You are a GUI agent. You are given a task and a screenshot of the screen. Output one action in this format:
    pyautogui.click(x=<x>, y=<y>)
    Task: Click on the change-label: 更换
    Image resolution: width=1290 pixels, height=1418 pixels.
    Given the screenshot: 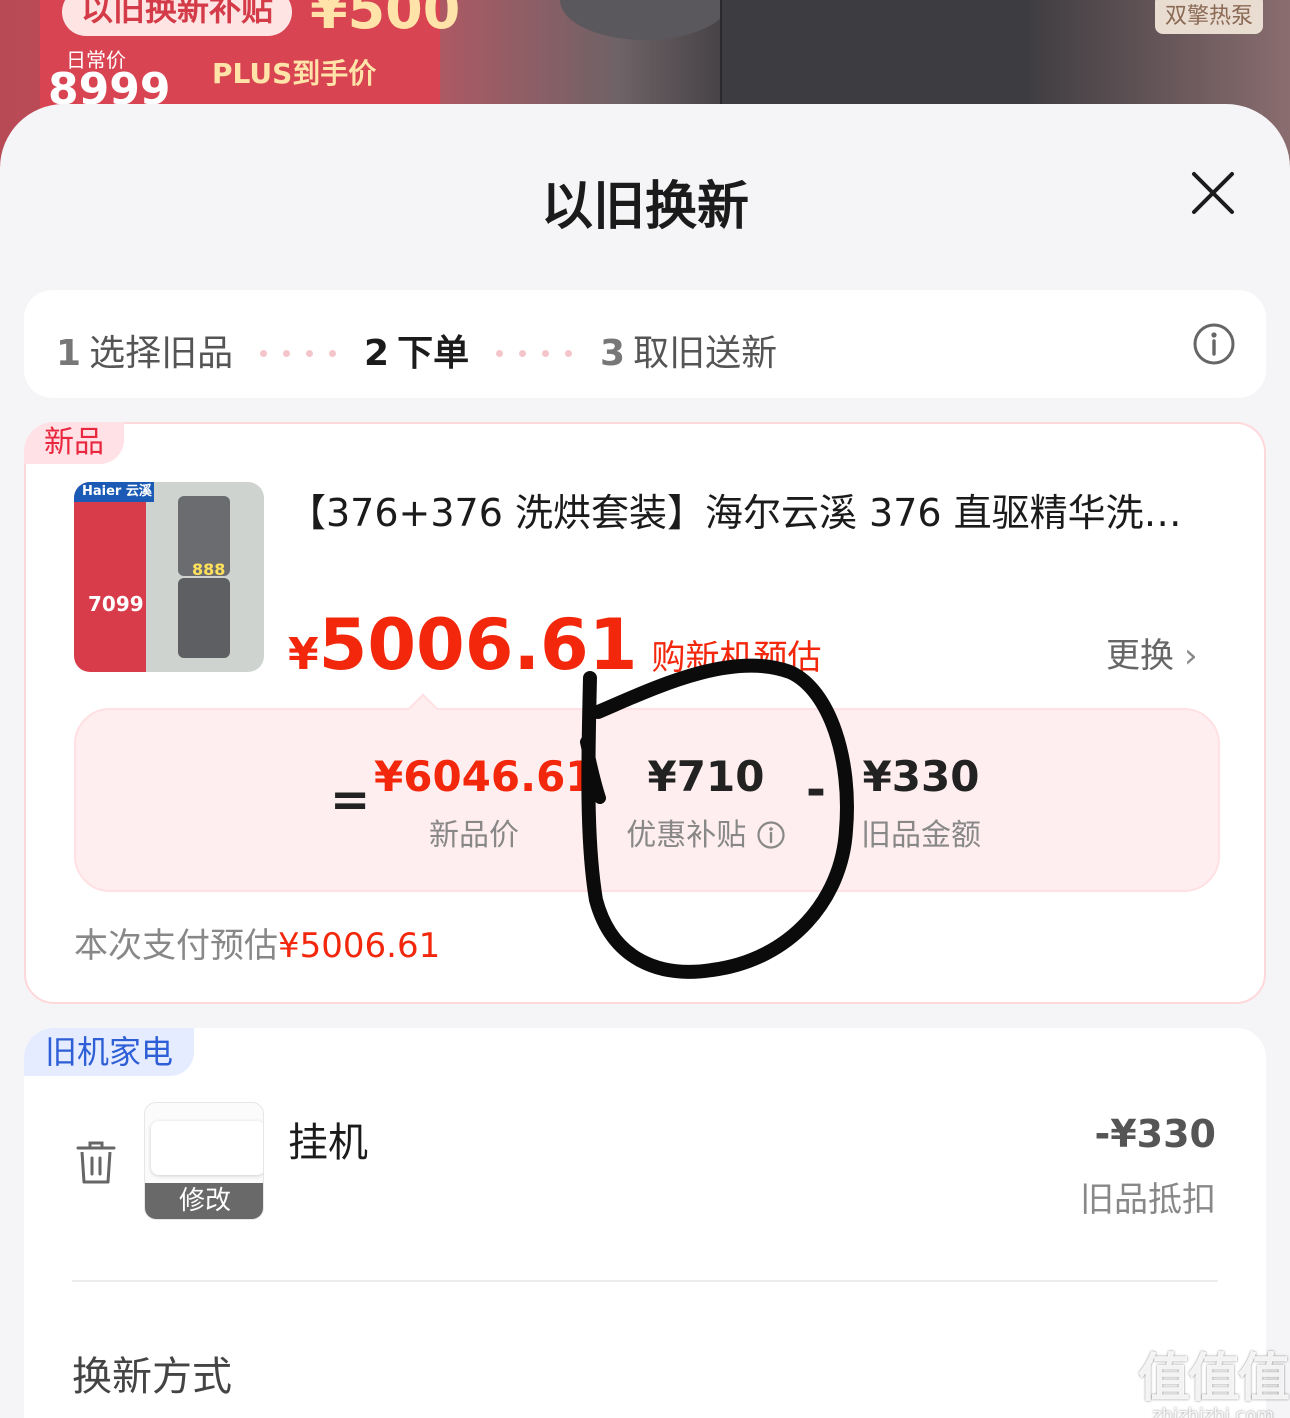 What is the action you would take?
    pyautogui.click(x=1140, y=656)
    